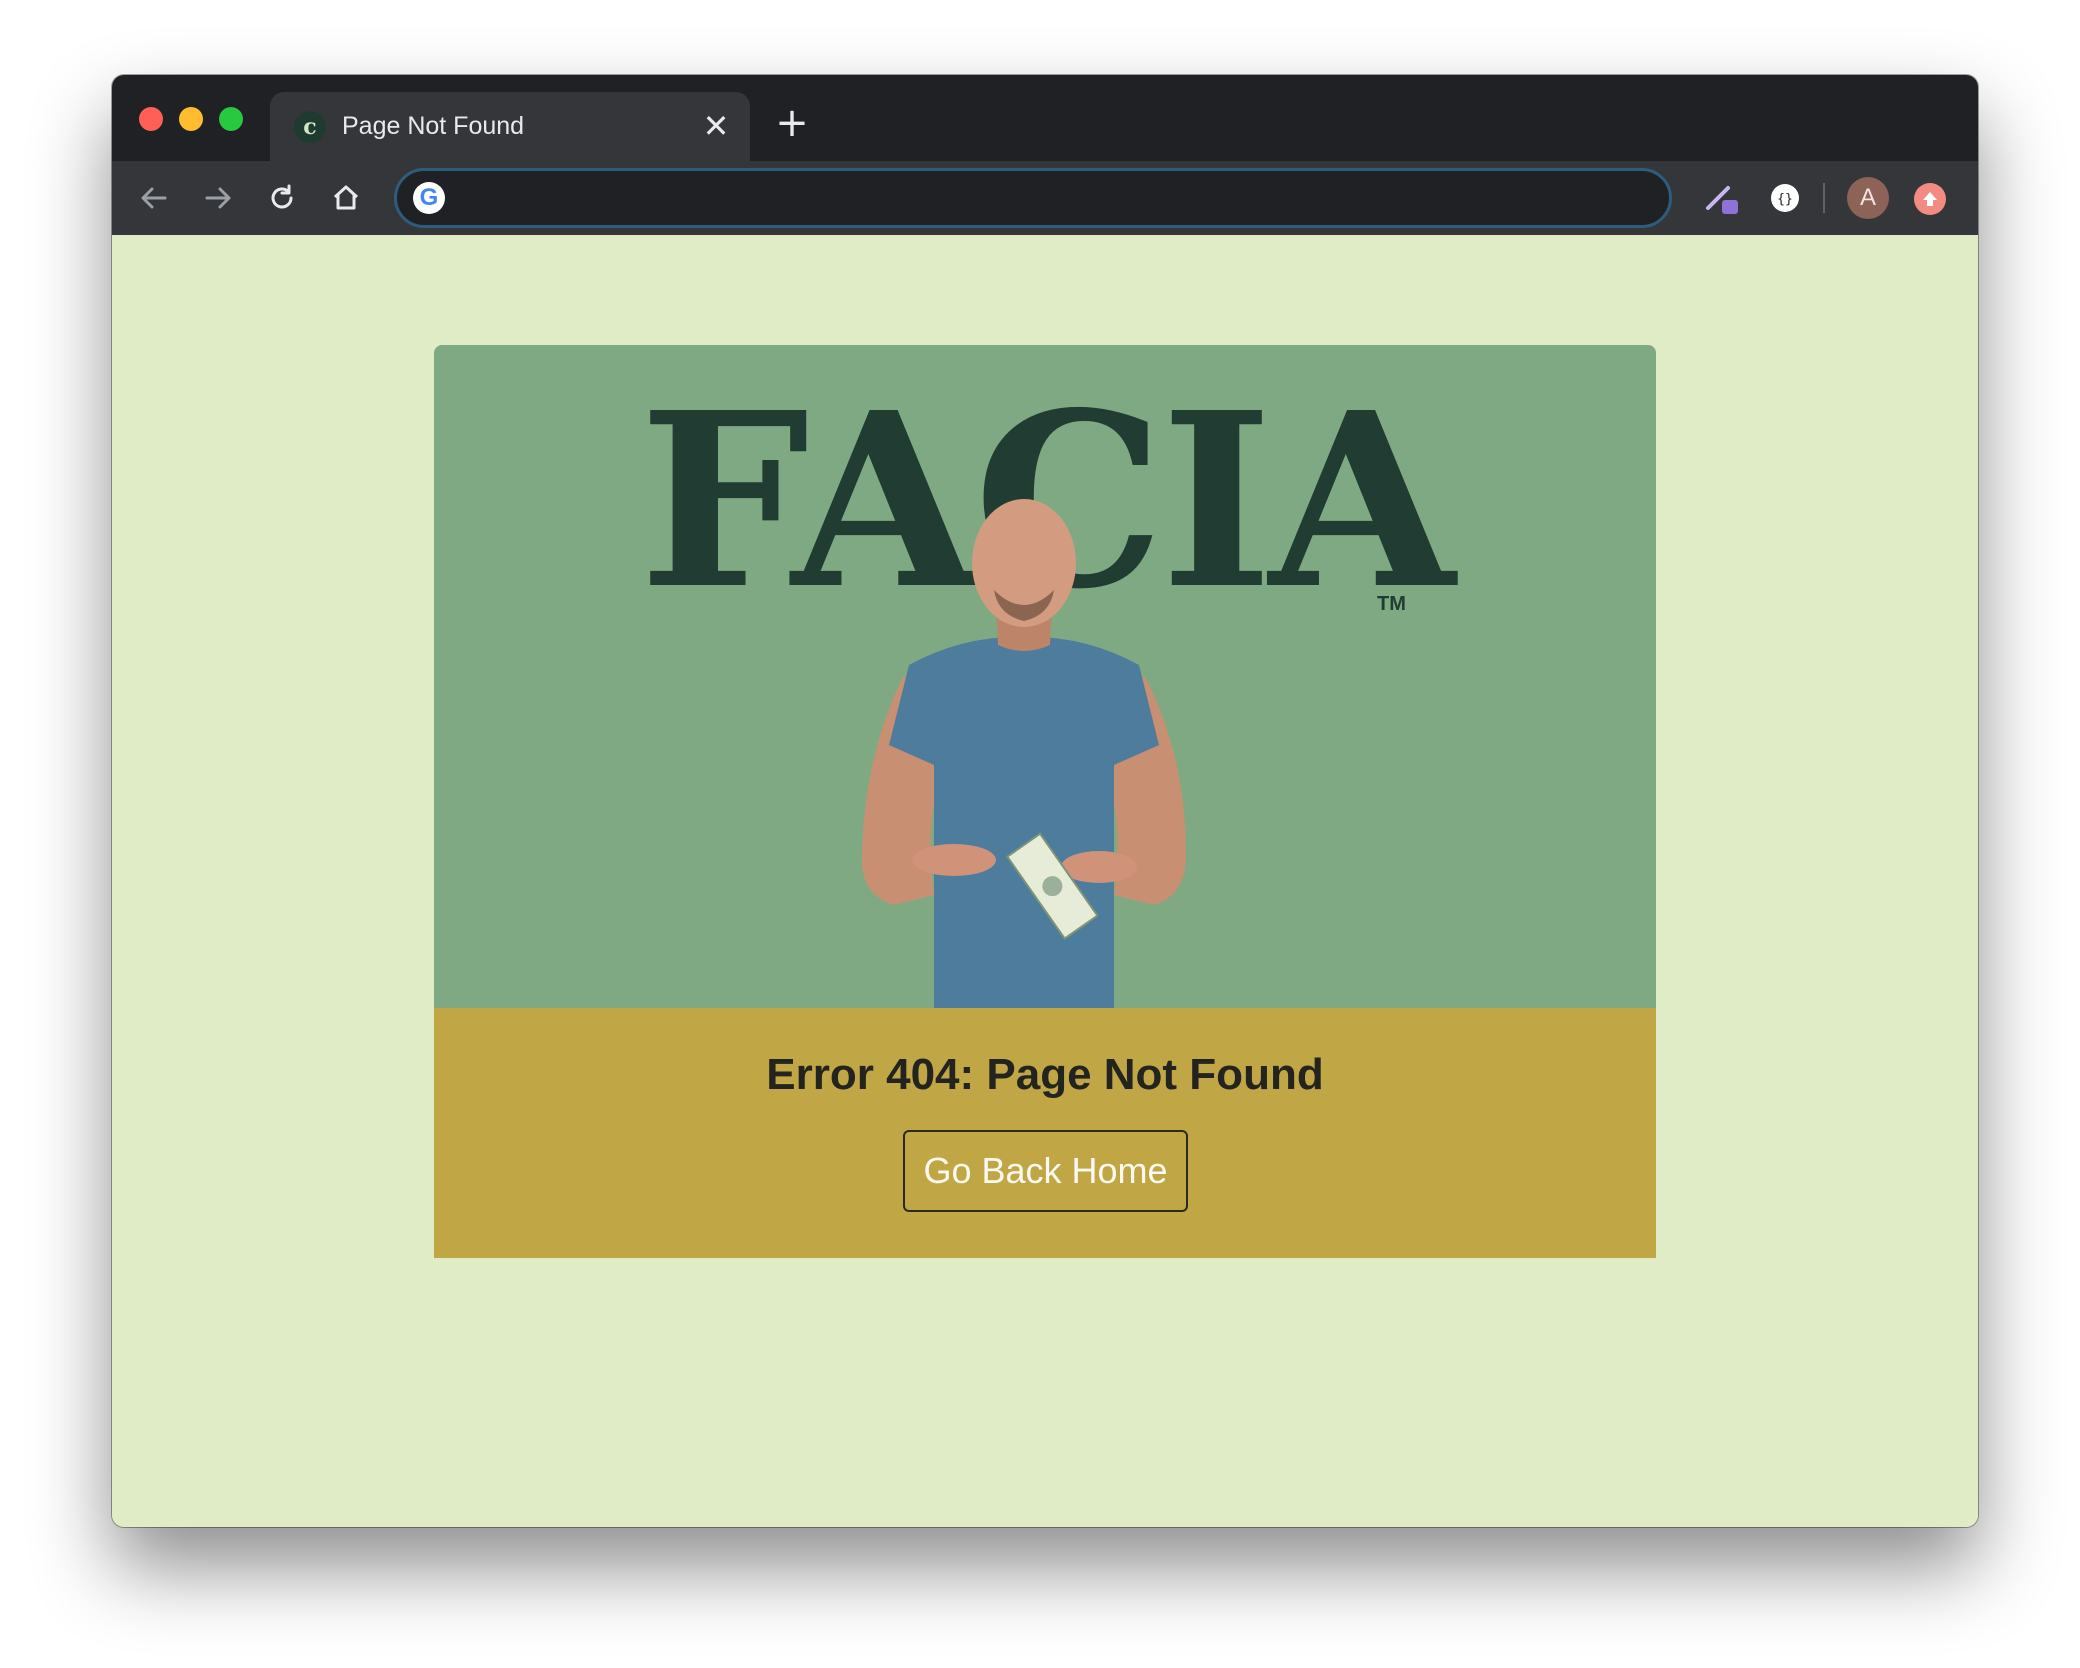 The height and width of the screenshot is (1668, 2080). Describe the element at coordinates (1868, 198) in the screenshot. I see `profile-avatar: A` at that location.